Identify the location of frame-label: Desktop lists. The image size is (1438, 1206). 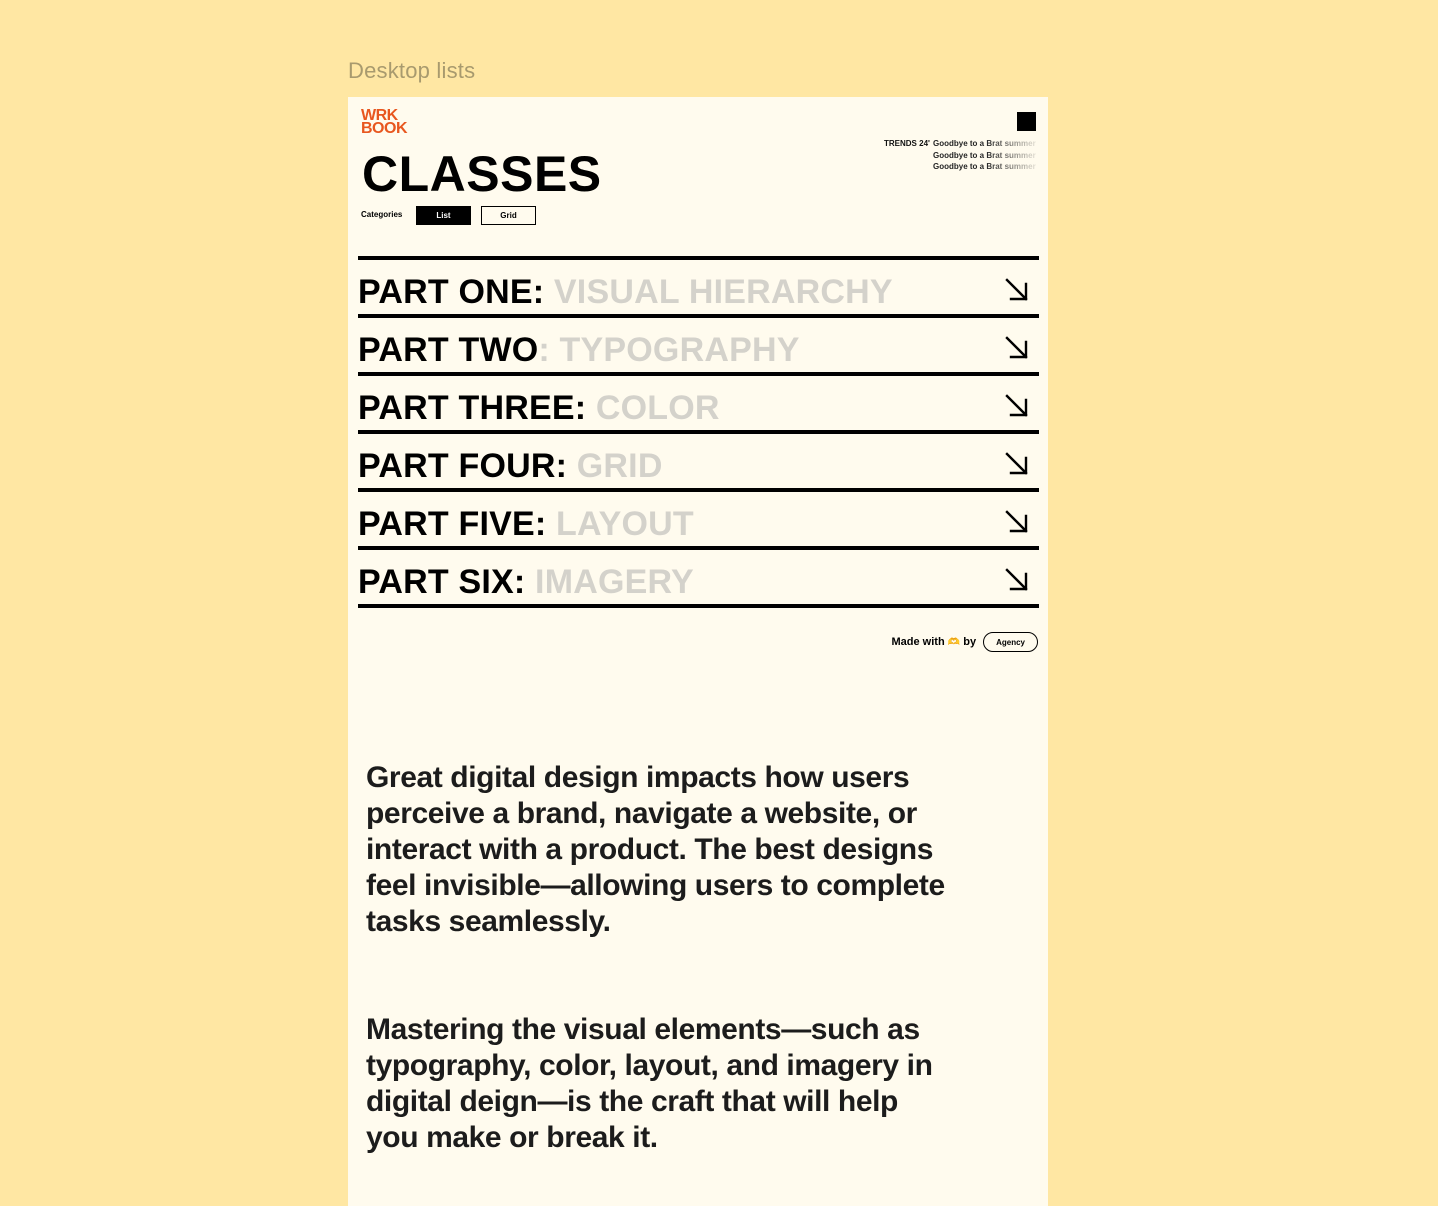
(412, 70).